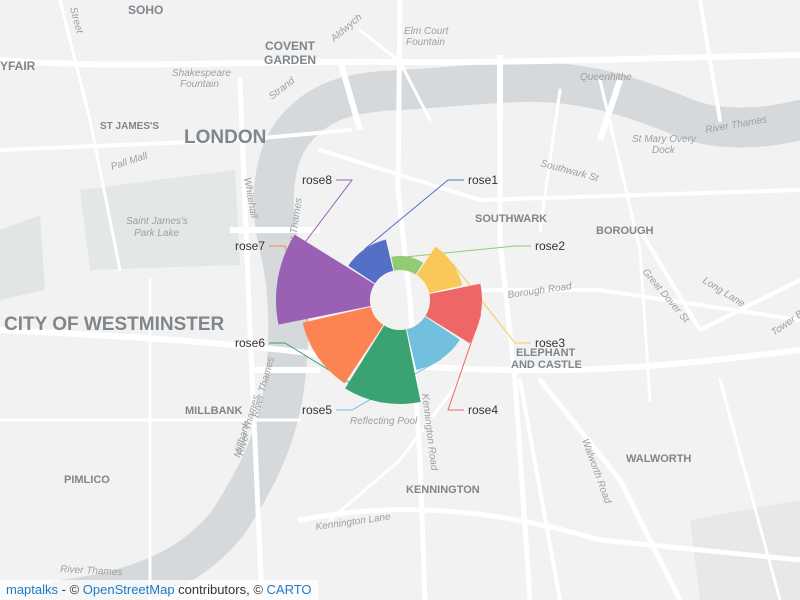  What do you see at coordinates (250, 343) in the screenshot?
I see `rose-label: rose6` at bounding box center [250, 343].